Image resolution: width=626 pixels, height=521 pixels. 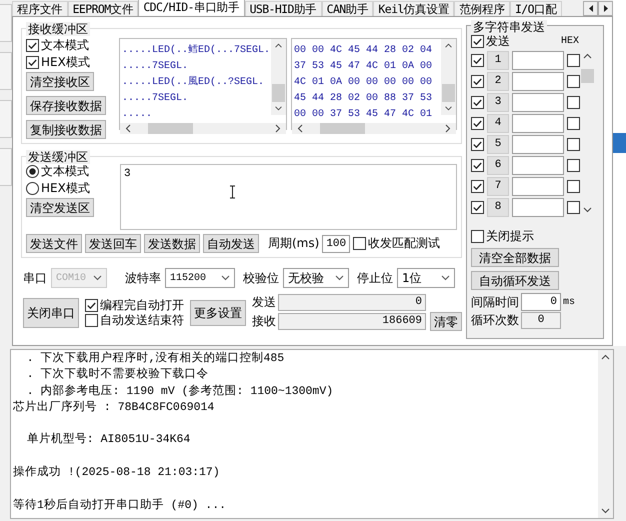 What do you see at coordinates (515, 257) in the screenshot?
I see `multi-send-button: 清空全部数据` at bounding box center [515, 257].